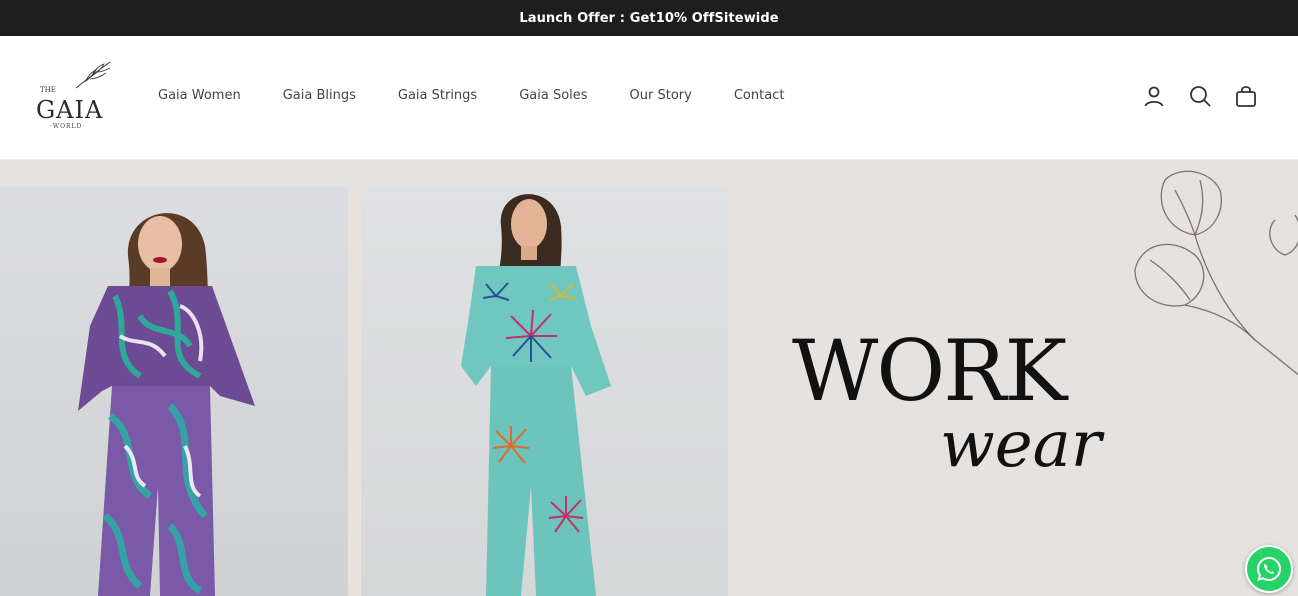 The image size is (1298, 596). I want to click on nav-gaia-strings: Gaia Strings, so click(437, 95).